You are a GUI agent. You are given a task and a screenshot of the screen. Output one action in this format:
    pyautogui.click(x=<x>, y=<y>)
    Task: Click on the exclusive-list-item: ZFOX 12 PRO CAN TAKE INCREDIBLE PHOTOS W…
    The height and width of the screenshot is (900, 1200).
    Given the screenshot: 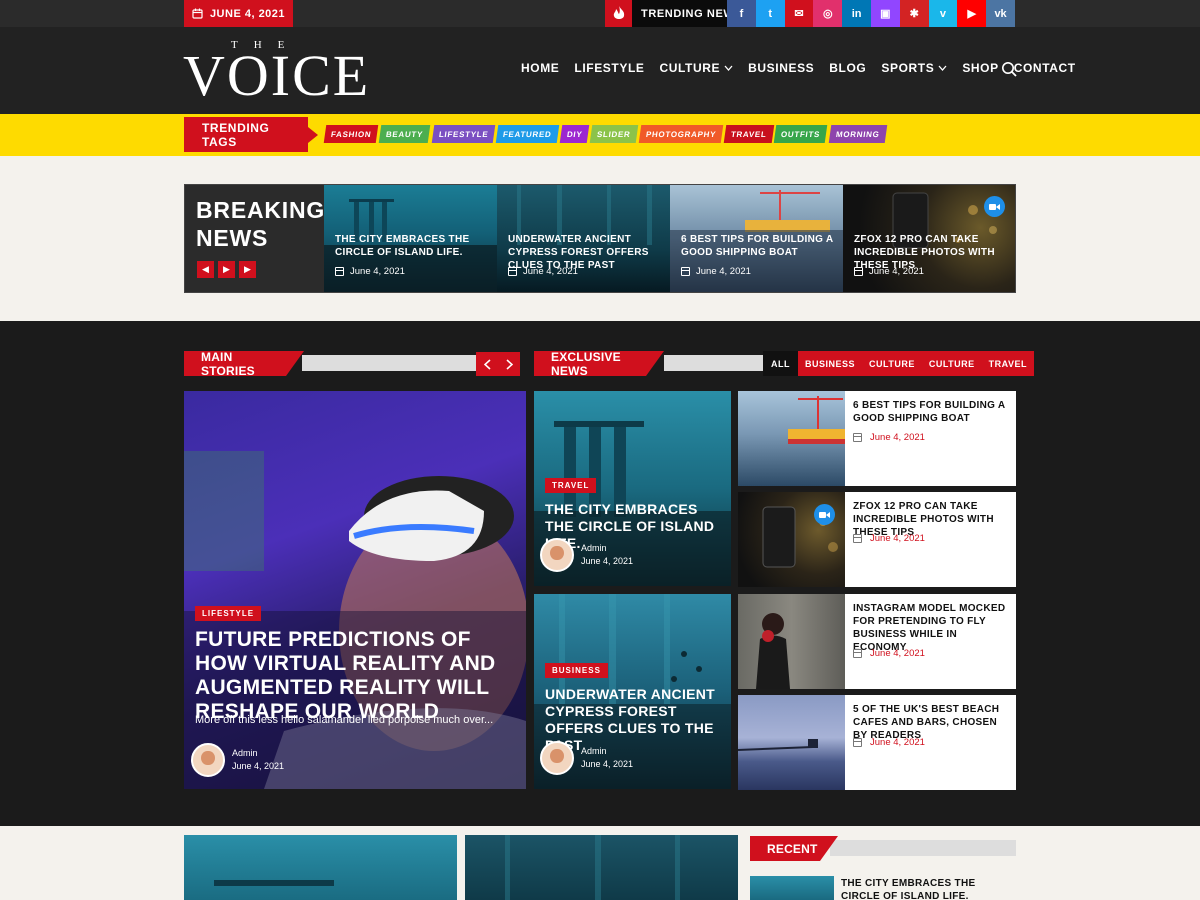 What is the action you would take?
    pyautogui.click(x=877, y=539)
    